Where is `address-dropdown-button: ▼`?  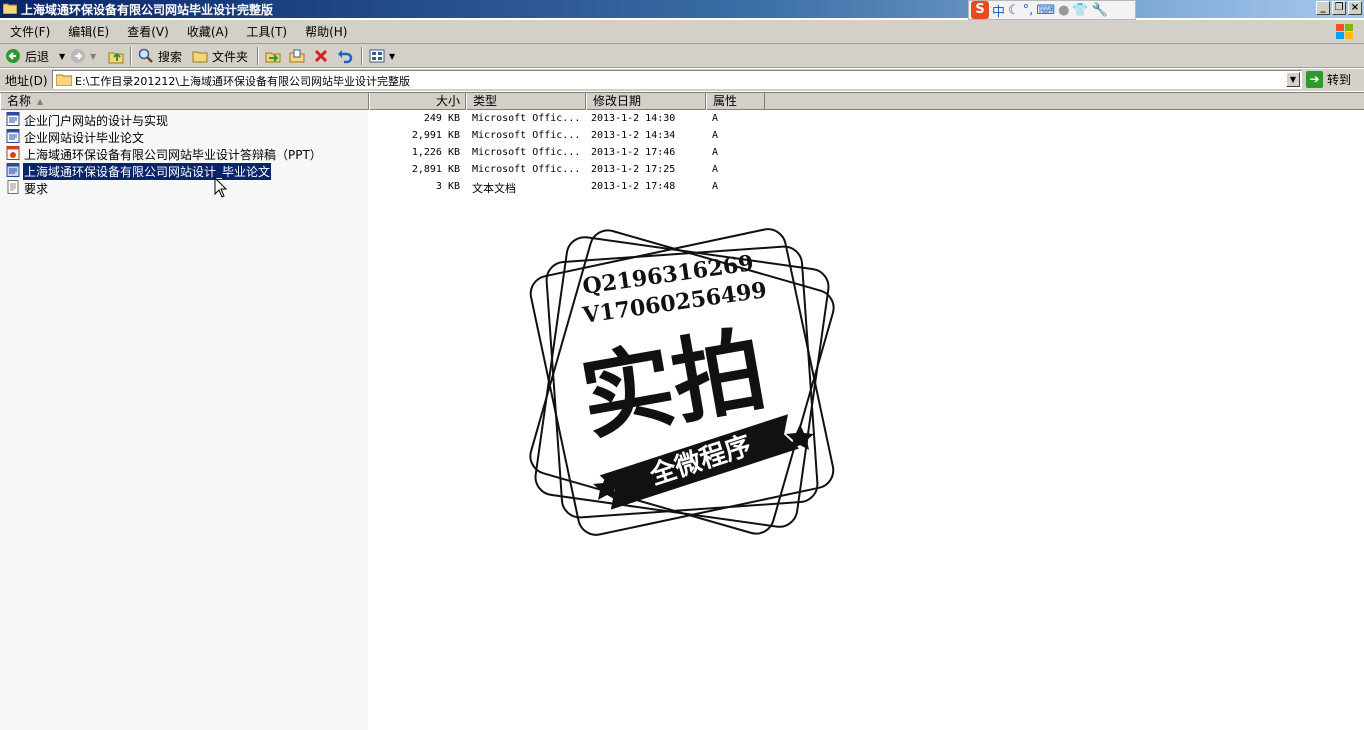
address-dropdown-button: ▼ is located at coordinates (1293, 79).